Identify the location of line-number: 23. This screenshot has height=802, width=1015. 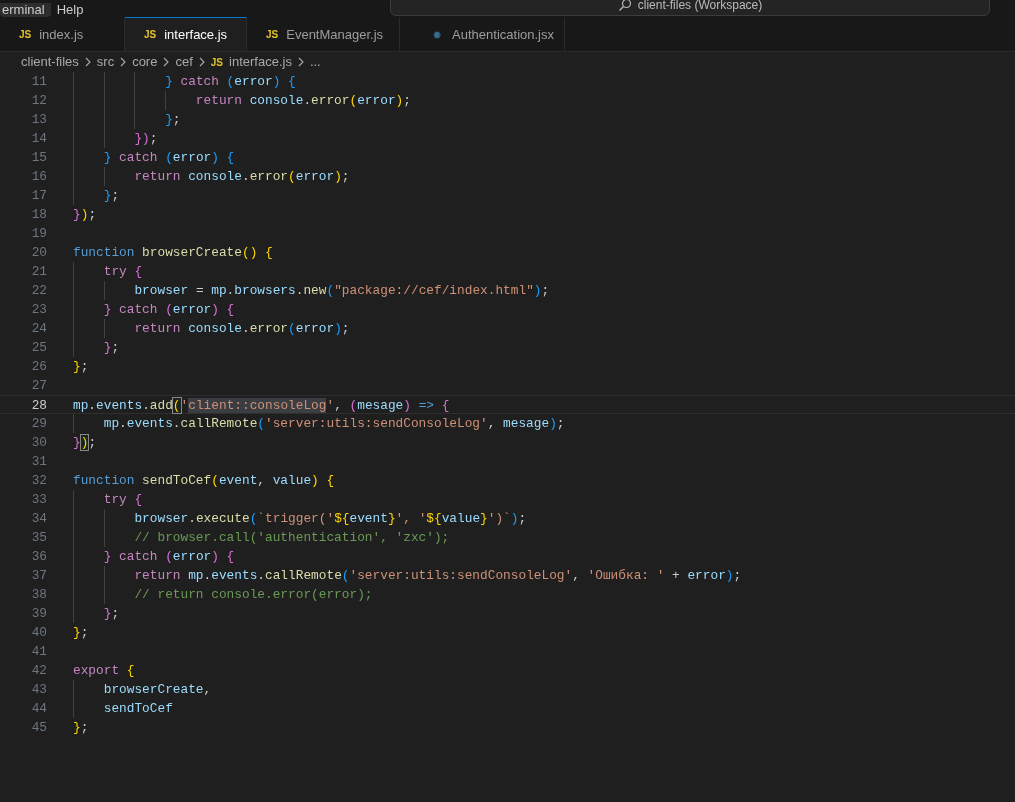
(39, 310).